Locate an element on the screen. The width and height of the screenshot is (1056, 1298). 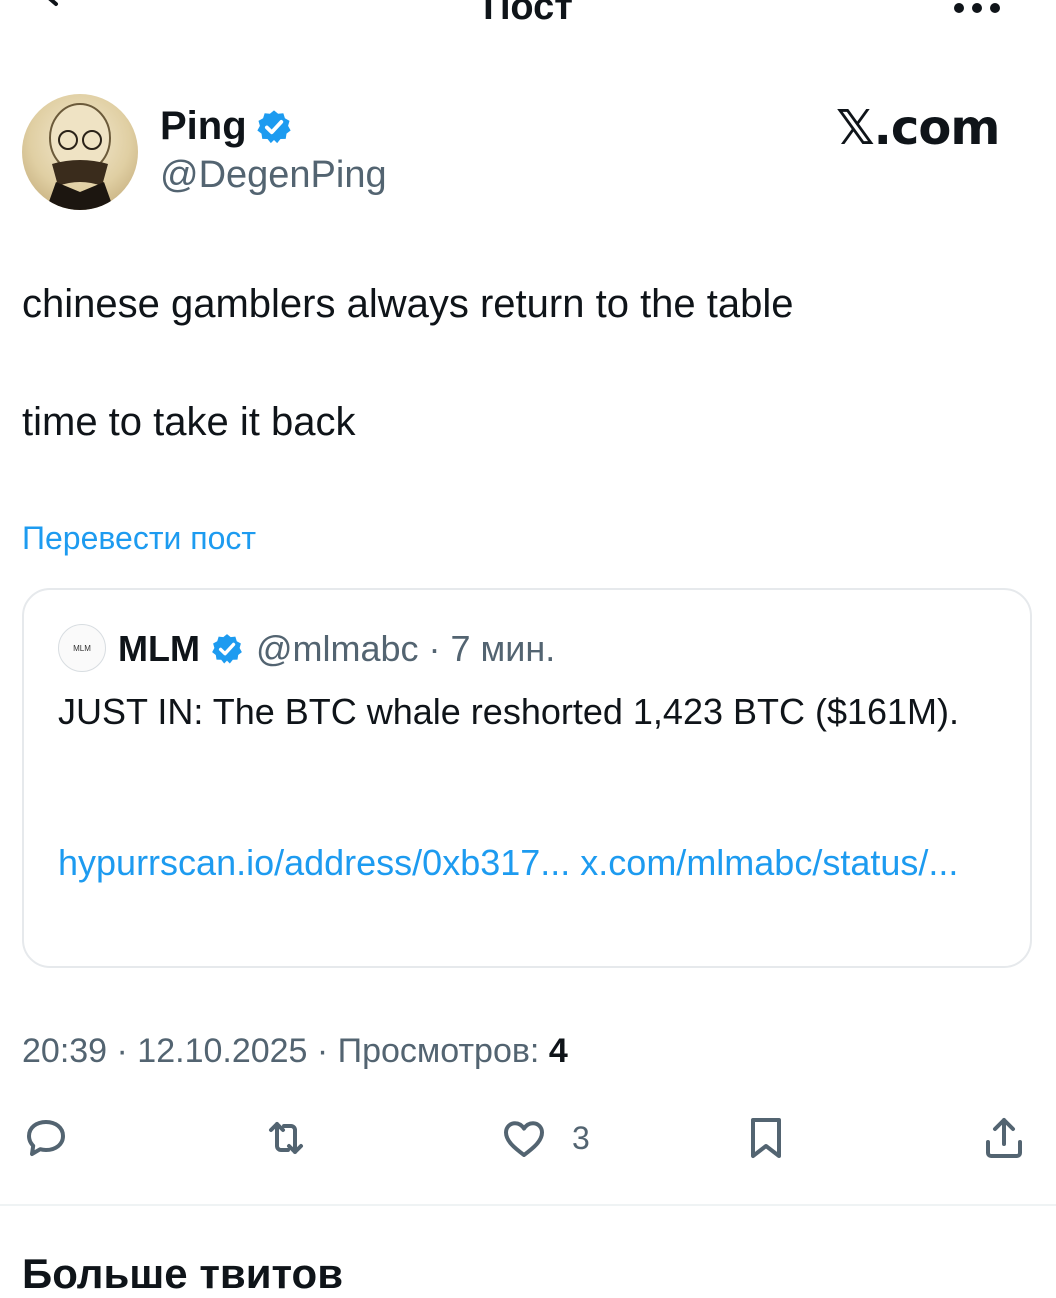
reply-icon is located at coordinates (46, 1138).